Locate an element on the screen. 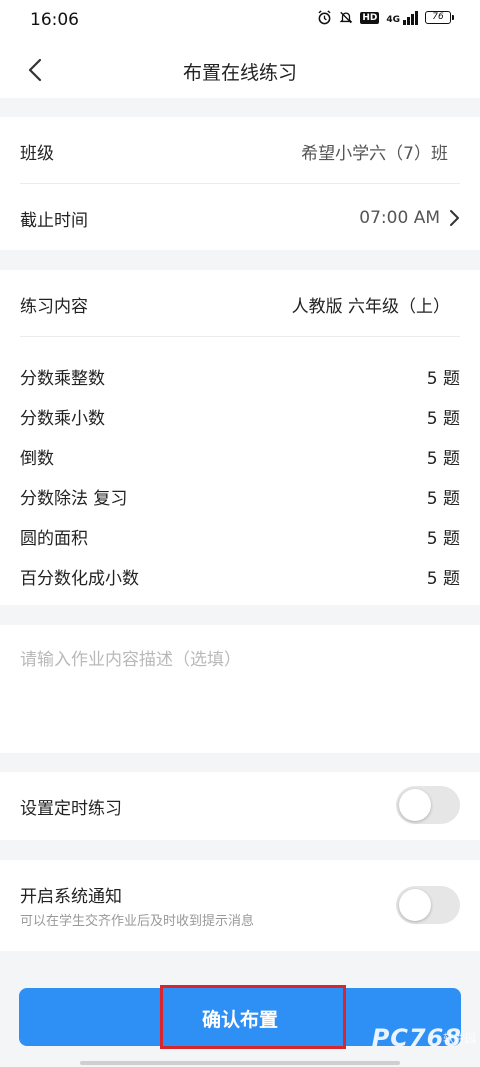  nav-bar: 布置在线练习 is located at coordinates (240, 70).